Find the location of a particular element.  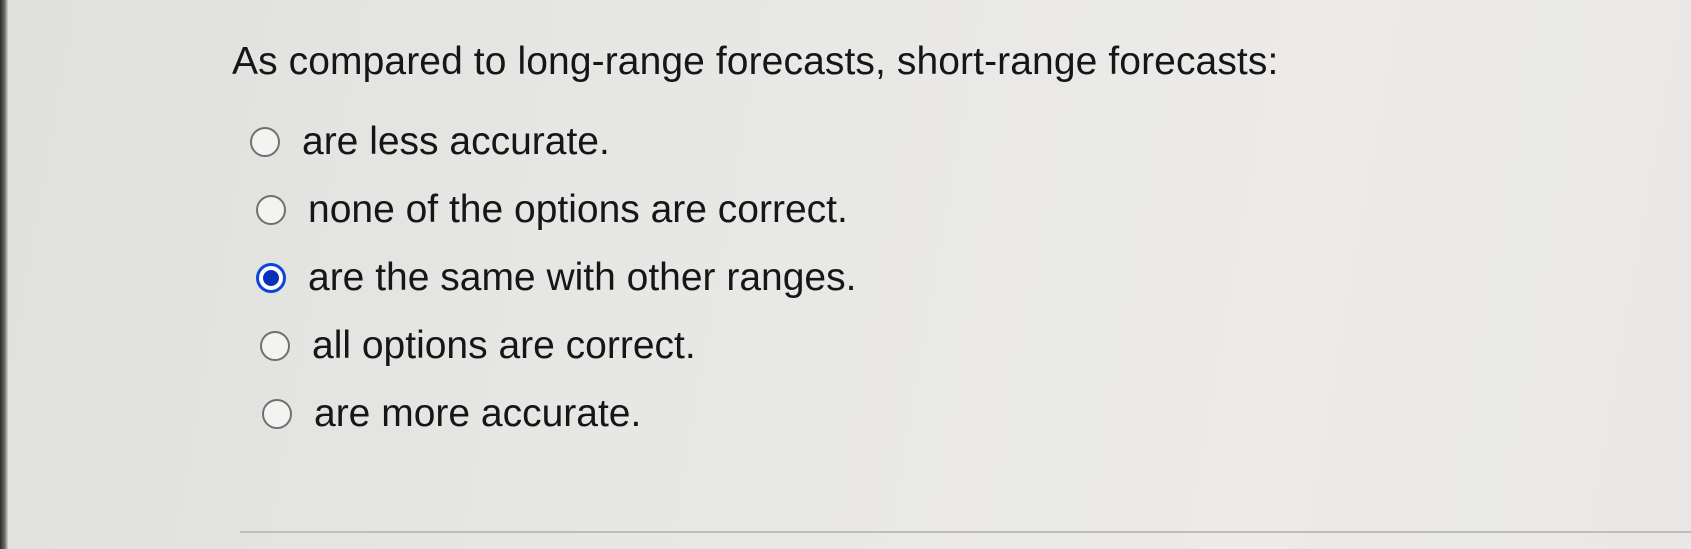

monitor-bezel-edge is located at coordinates (4, 274).